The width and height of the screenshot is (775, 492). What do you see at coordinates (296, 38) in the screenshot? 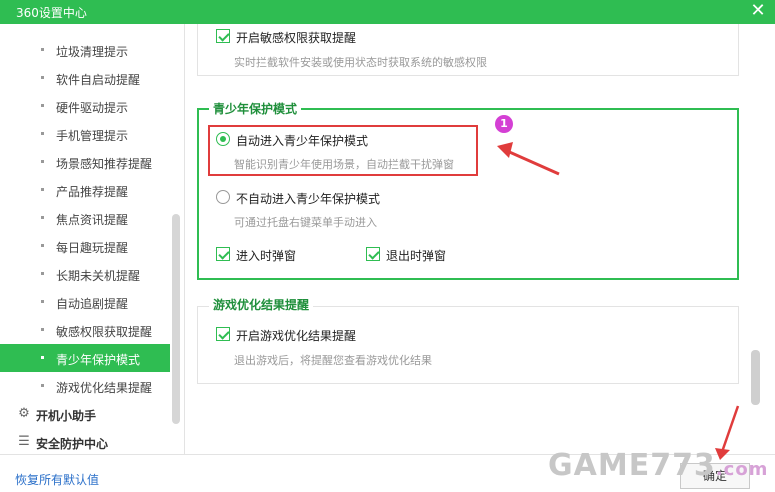
I see `sensitive-checkbox-label: 开启敏感权限获取提醒` at bounding box center [296, 38].